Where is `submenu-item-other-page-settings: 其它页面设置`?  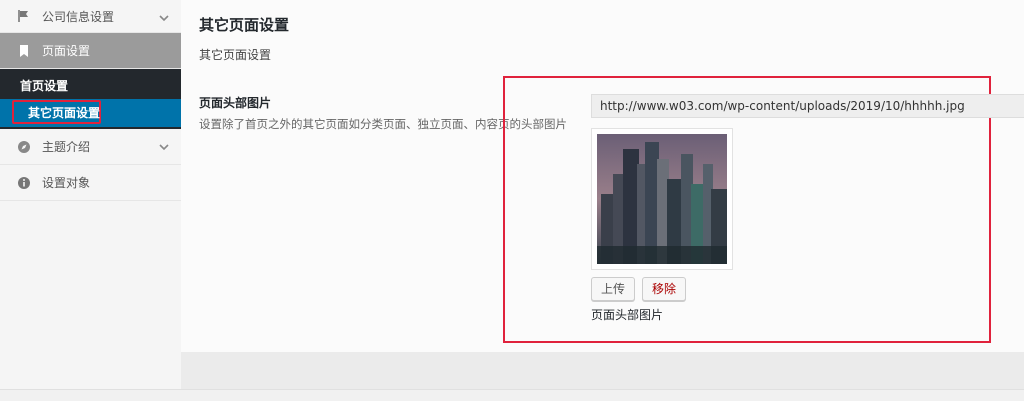 submenu-item-other-page-settings: 其它页面设置 is located at coordinates (90, 113).